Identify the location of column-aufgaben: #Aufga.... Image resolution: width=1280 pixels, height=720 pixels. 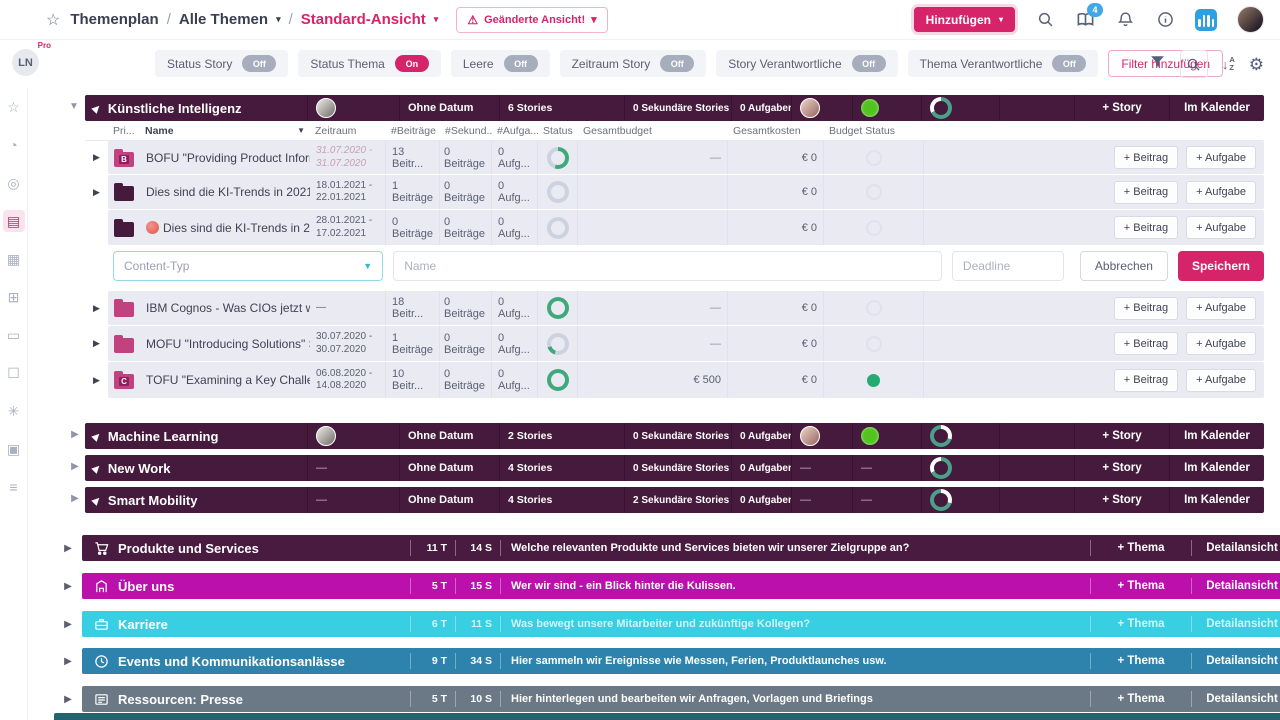
(515, 131).